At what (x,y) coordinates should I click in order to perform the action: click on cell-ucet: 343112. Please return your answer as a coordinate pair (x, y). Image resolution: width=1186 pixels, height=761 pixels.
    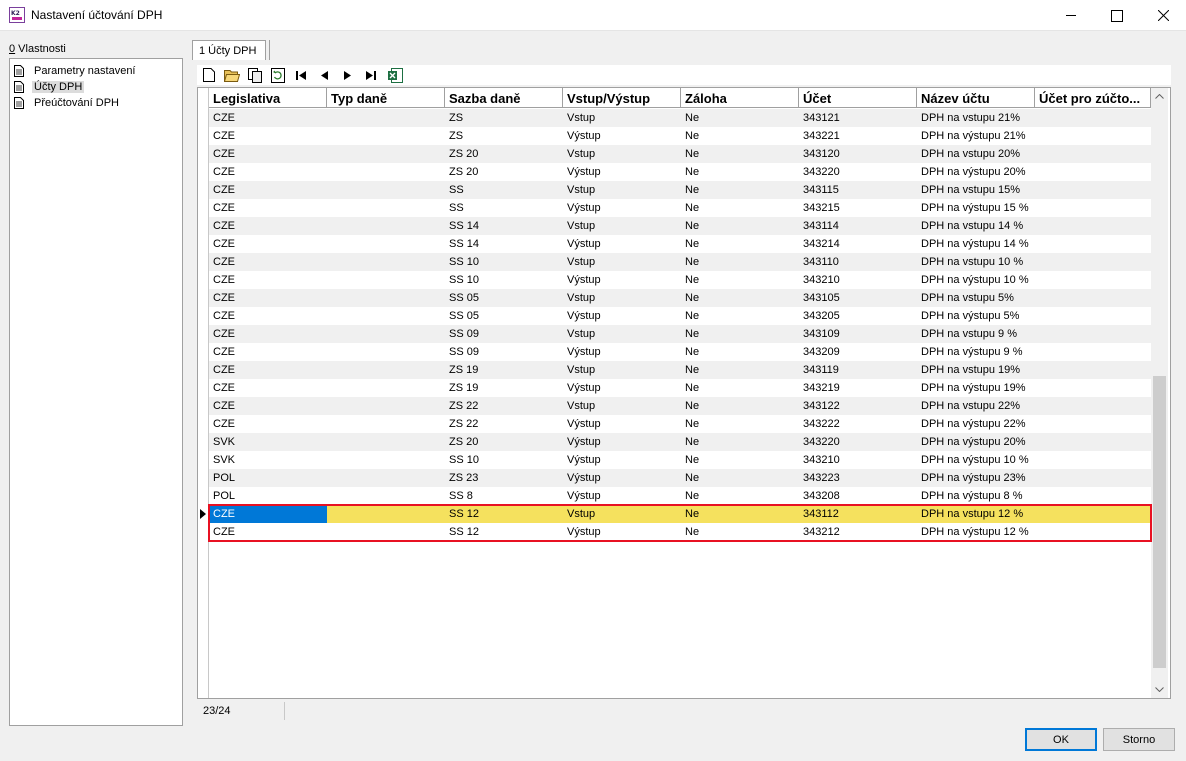
    Looking at the image, I should click on (858, 514).